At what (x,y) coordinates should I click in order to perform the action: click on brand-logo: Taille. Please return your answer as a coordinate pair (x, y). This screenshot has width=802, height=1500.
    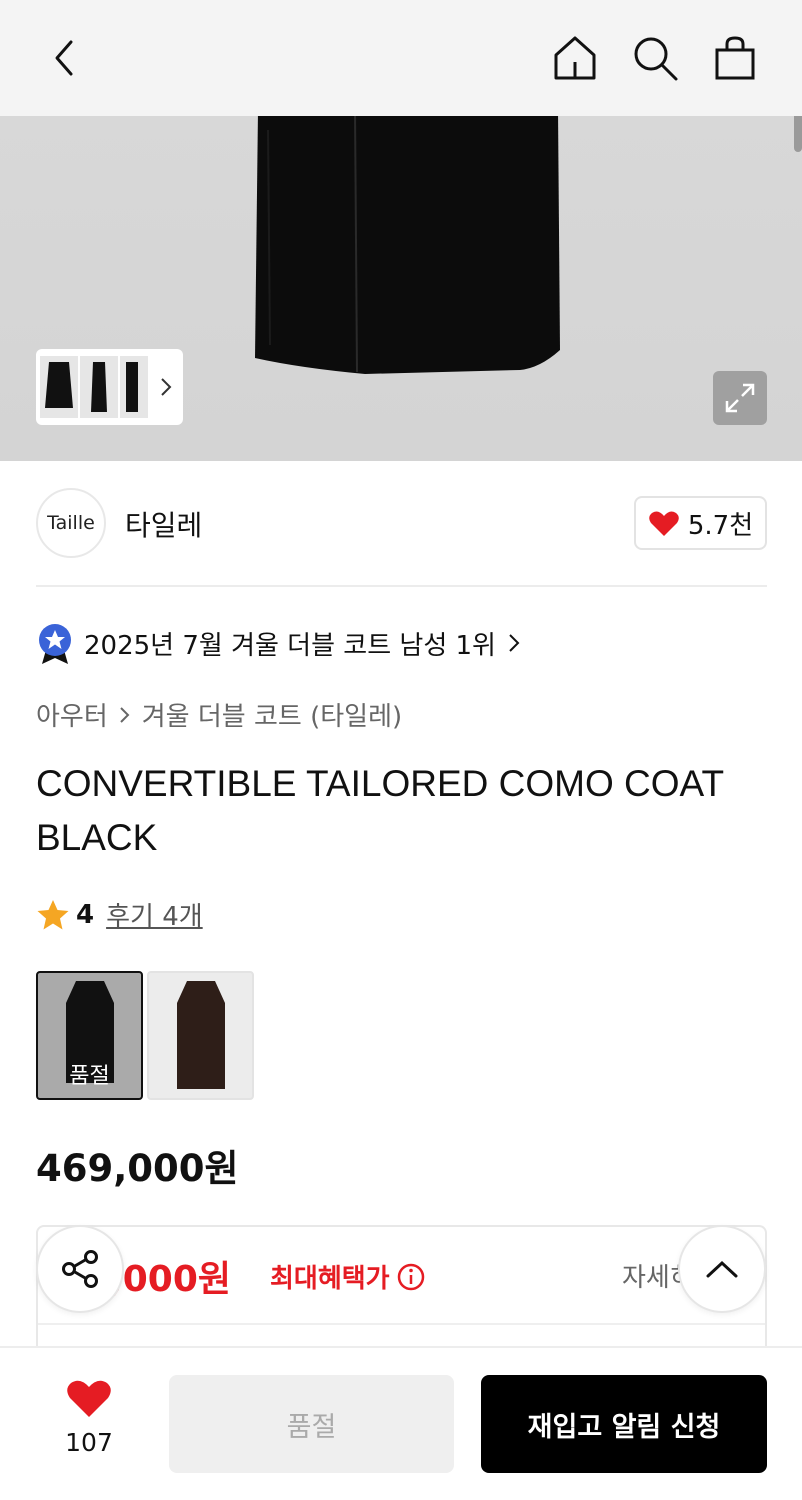
    Looking at the image, I should click on (71, 523).